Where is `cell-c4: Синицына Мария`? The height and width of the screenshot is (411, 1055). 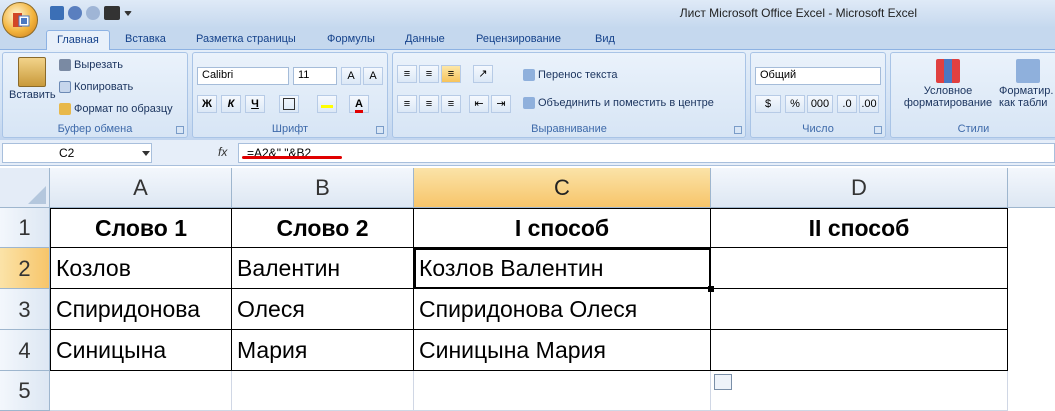 cell-c4: Синицына Мария is located at coordinates (562, 350).